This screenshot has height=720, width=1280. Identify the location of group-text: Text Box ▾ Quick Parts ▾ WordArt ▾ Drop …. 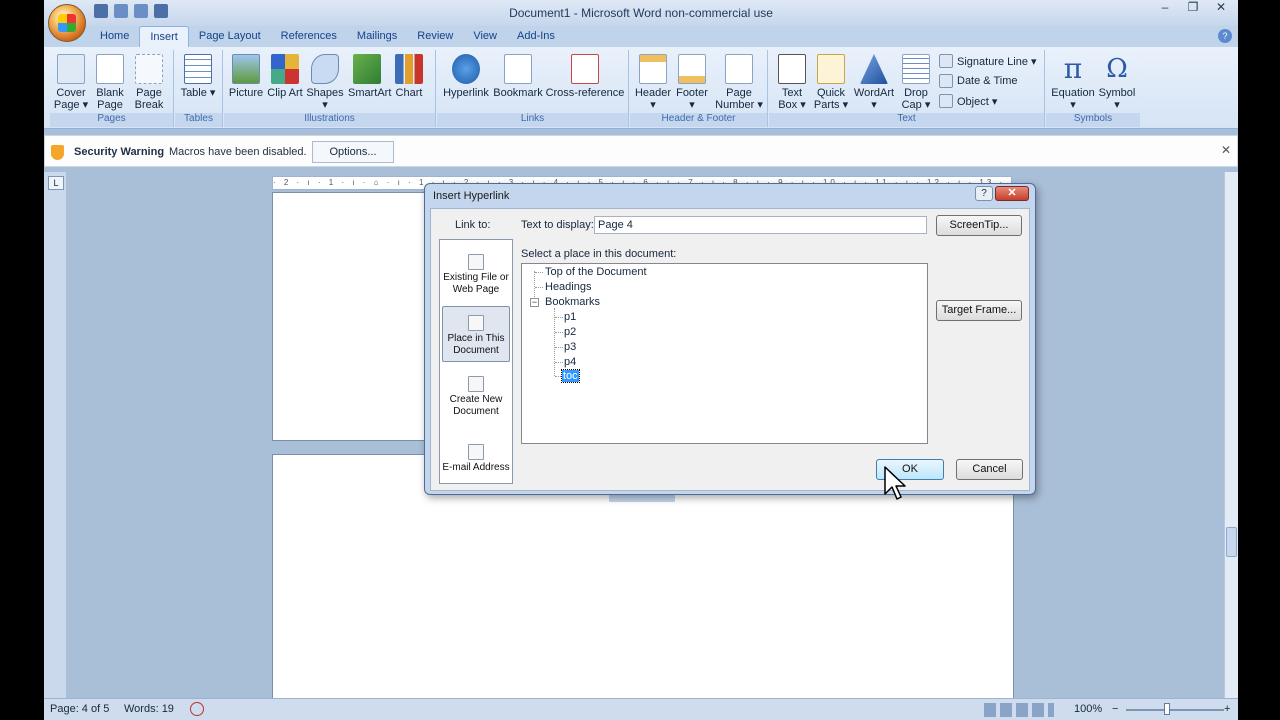
(907, 88).